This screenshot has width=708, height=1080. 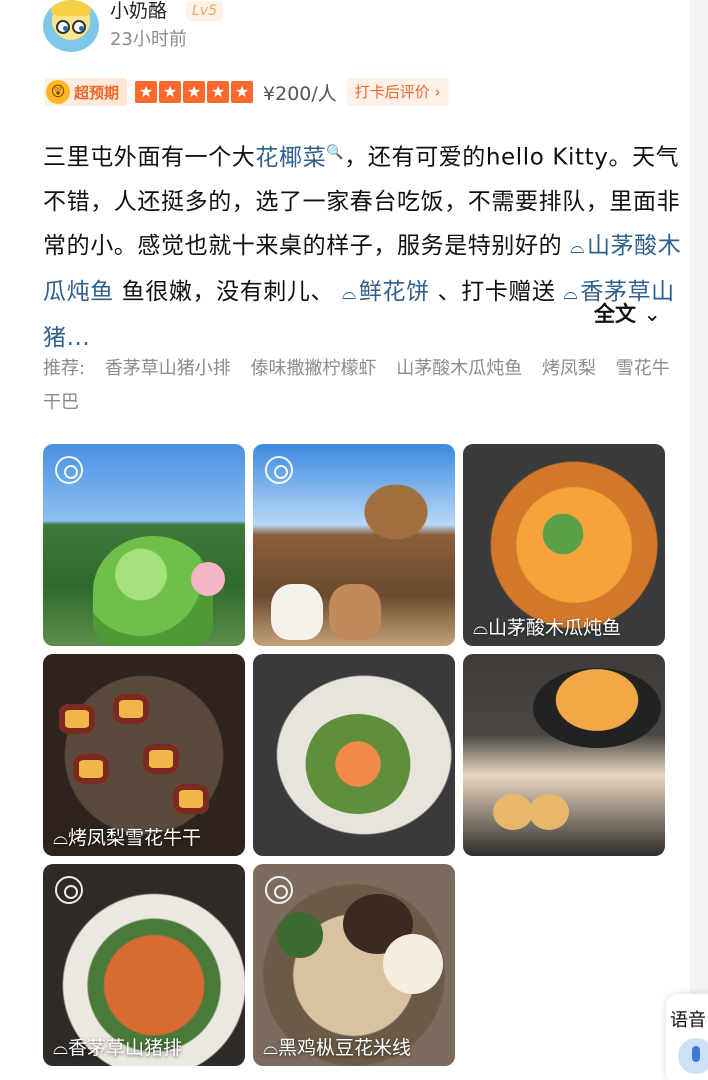 I want to click on user-level-badge: Lv5, so click(x=204, y=11).